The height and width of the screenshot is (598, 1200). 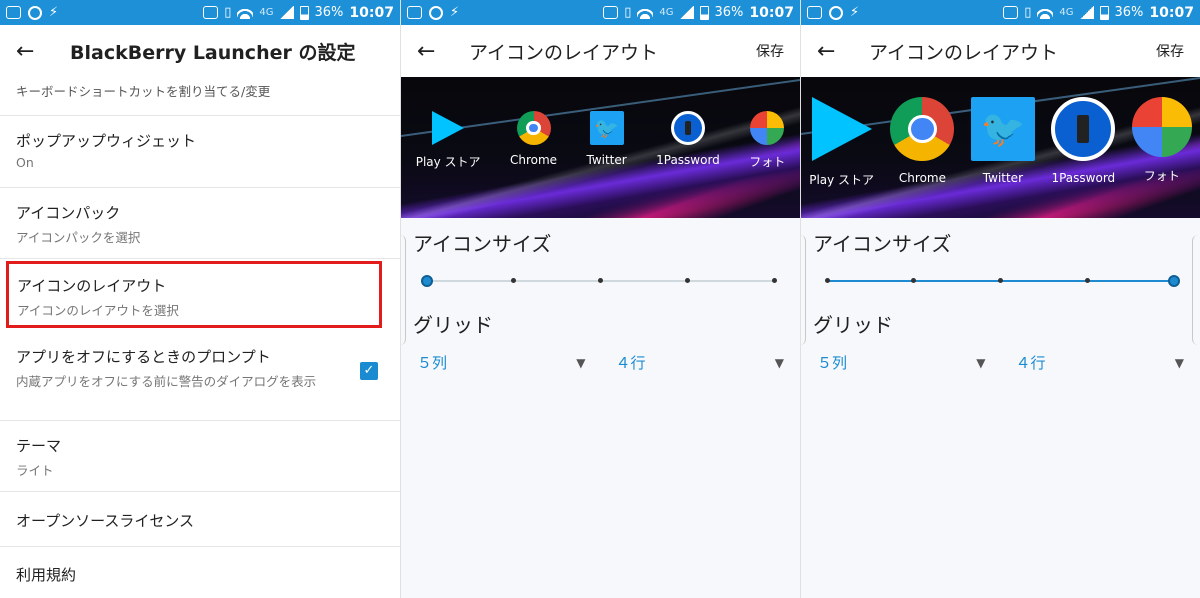 I want to click on layout-controls: アイコンサイズ グリッド ５列 ▼ ４行 ▼, so click(x=1000, y=295).